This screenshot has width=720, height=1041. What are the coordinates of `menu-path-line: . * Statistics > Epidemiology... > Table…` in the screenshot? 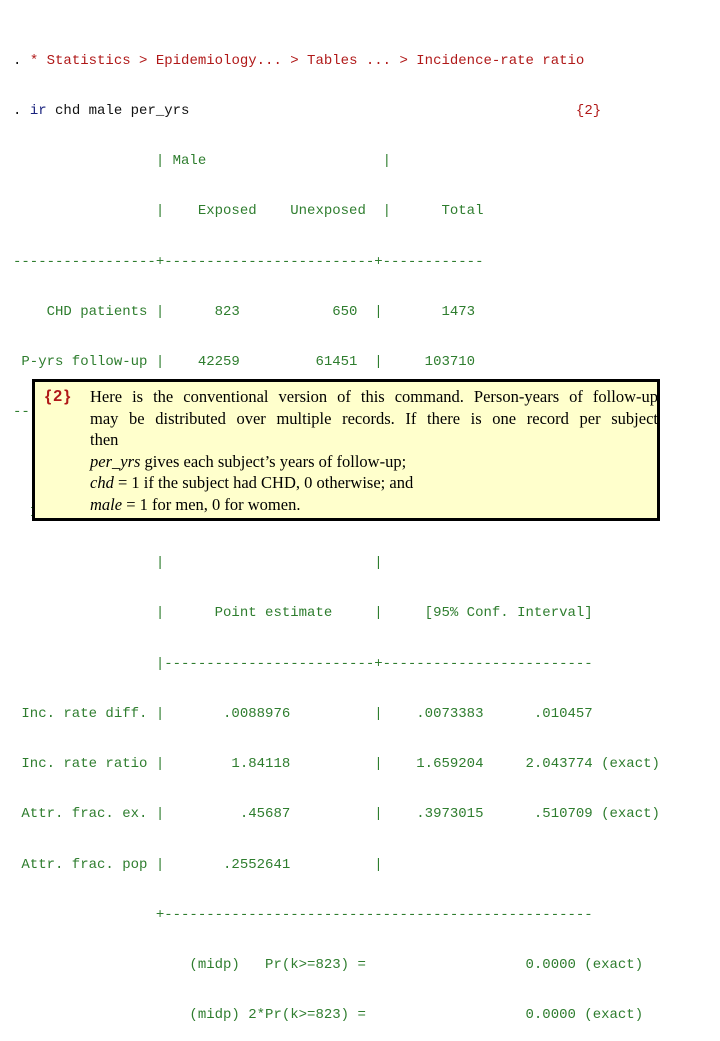 It's located at (299, 60).